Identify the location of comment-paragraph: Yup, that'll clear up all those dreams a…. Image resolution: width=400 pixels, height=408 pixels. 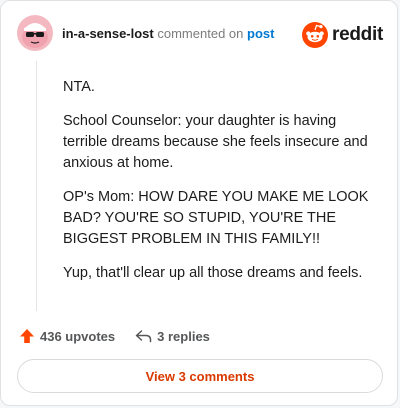
(213, 273).